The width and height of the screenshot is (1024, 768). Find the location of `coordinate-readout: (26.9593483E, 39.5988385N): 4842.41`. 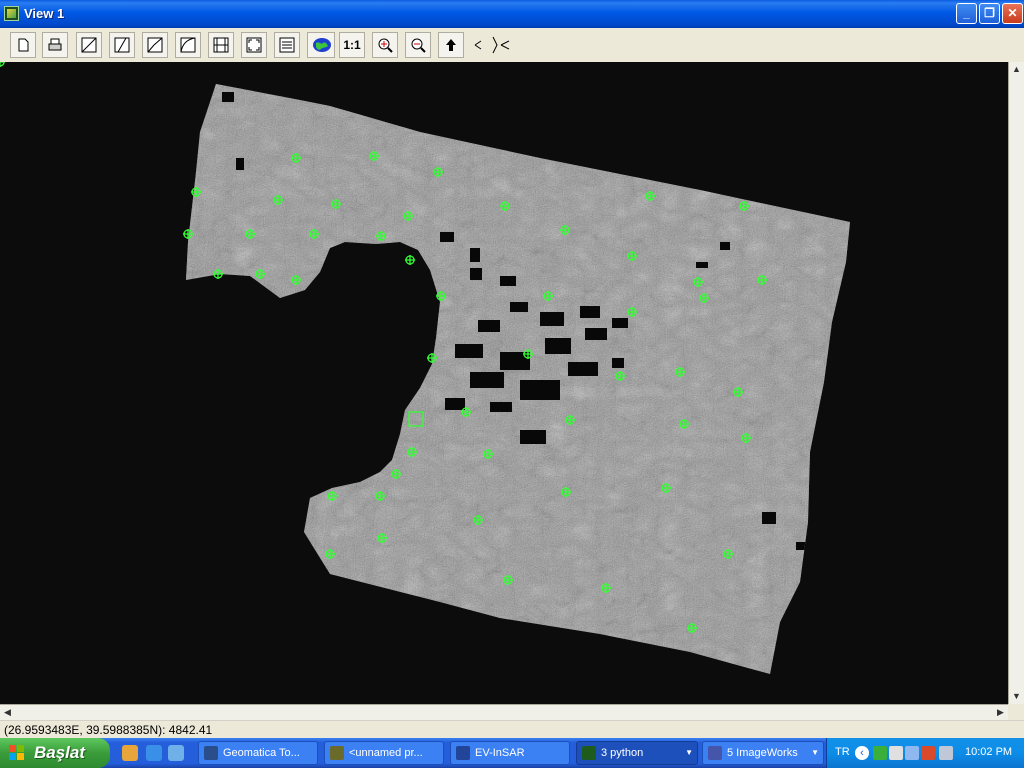

coordinate-readout: (26.9593483E, 39.5988385N): 4842.41 is located at coordinates (512, 729).